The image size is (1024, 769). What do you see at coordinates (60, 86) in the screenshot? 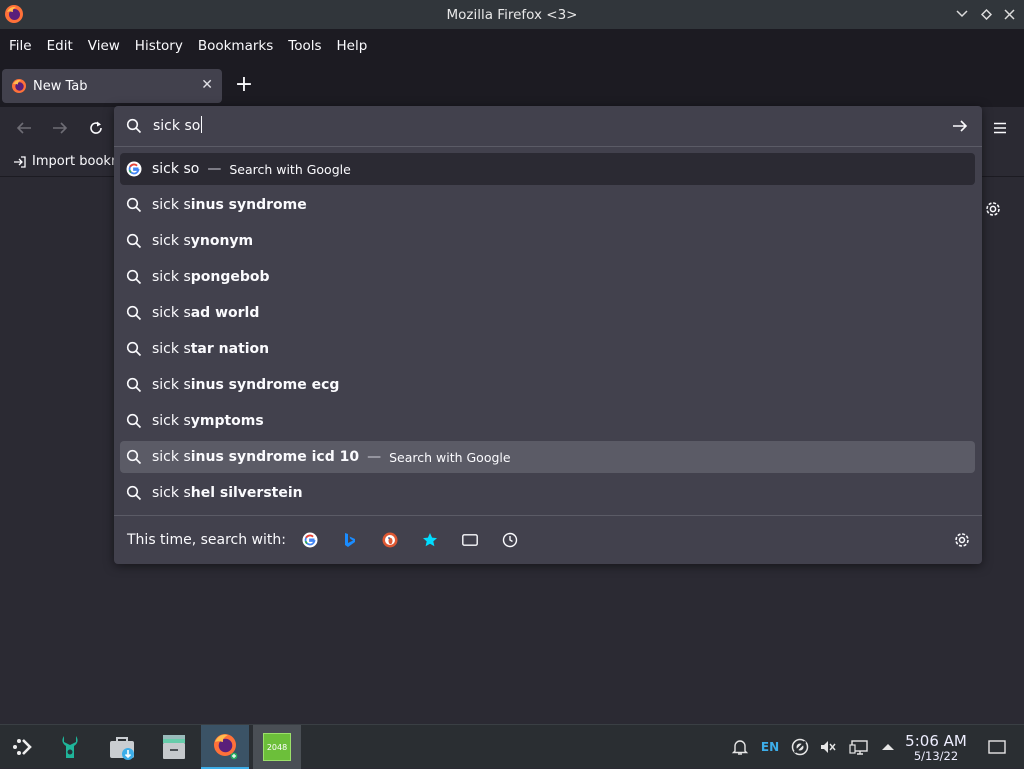
I see `tab-label: New Tab` at bounding box center [60, 86].